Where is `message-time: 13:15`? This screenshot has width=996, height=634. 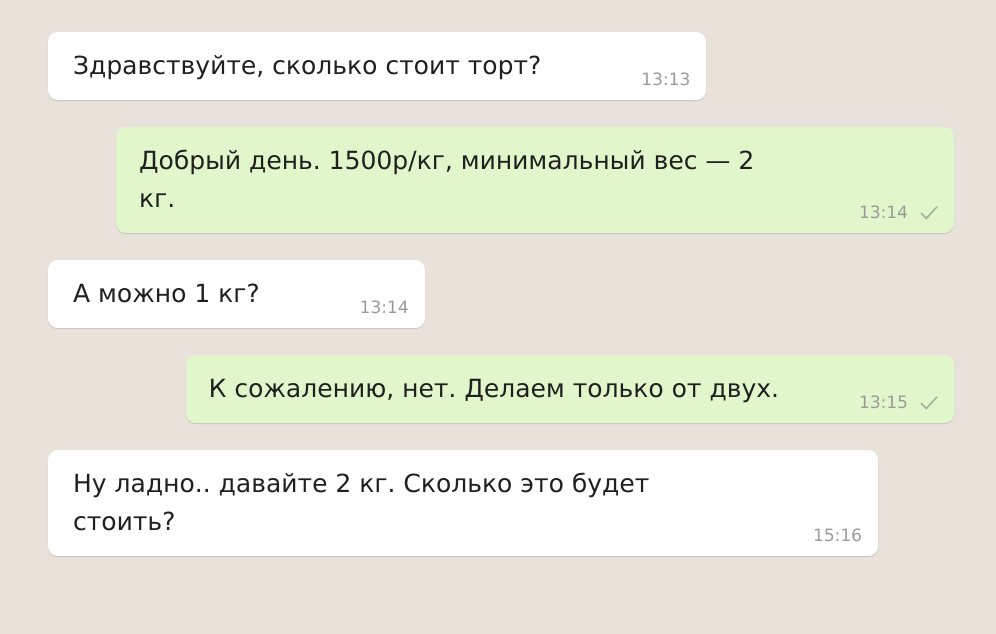
message-time: 13:15 is located at coordinates (883, 403).